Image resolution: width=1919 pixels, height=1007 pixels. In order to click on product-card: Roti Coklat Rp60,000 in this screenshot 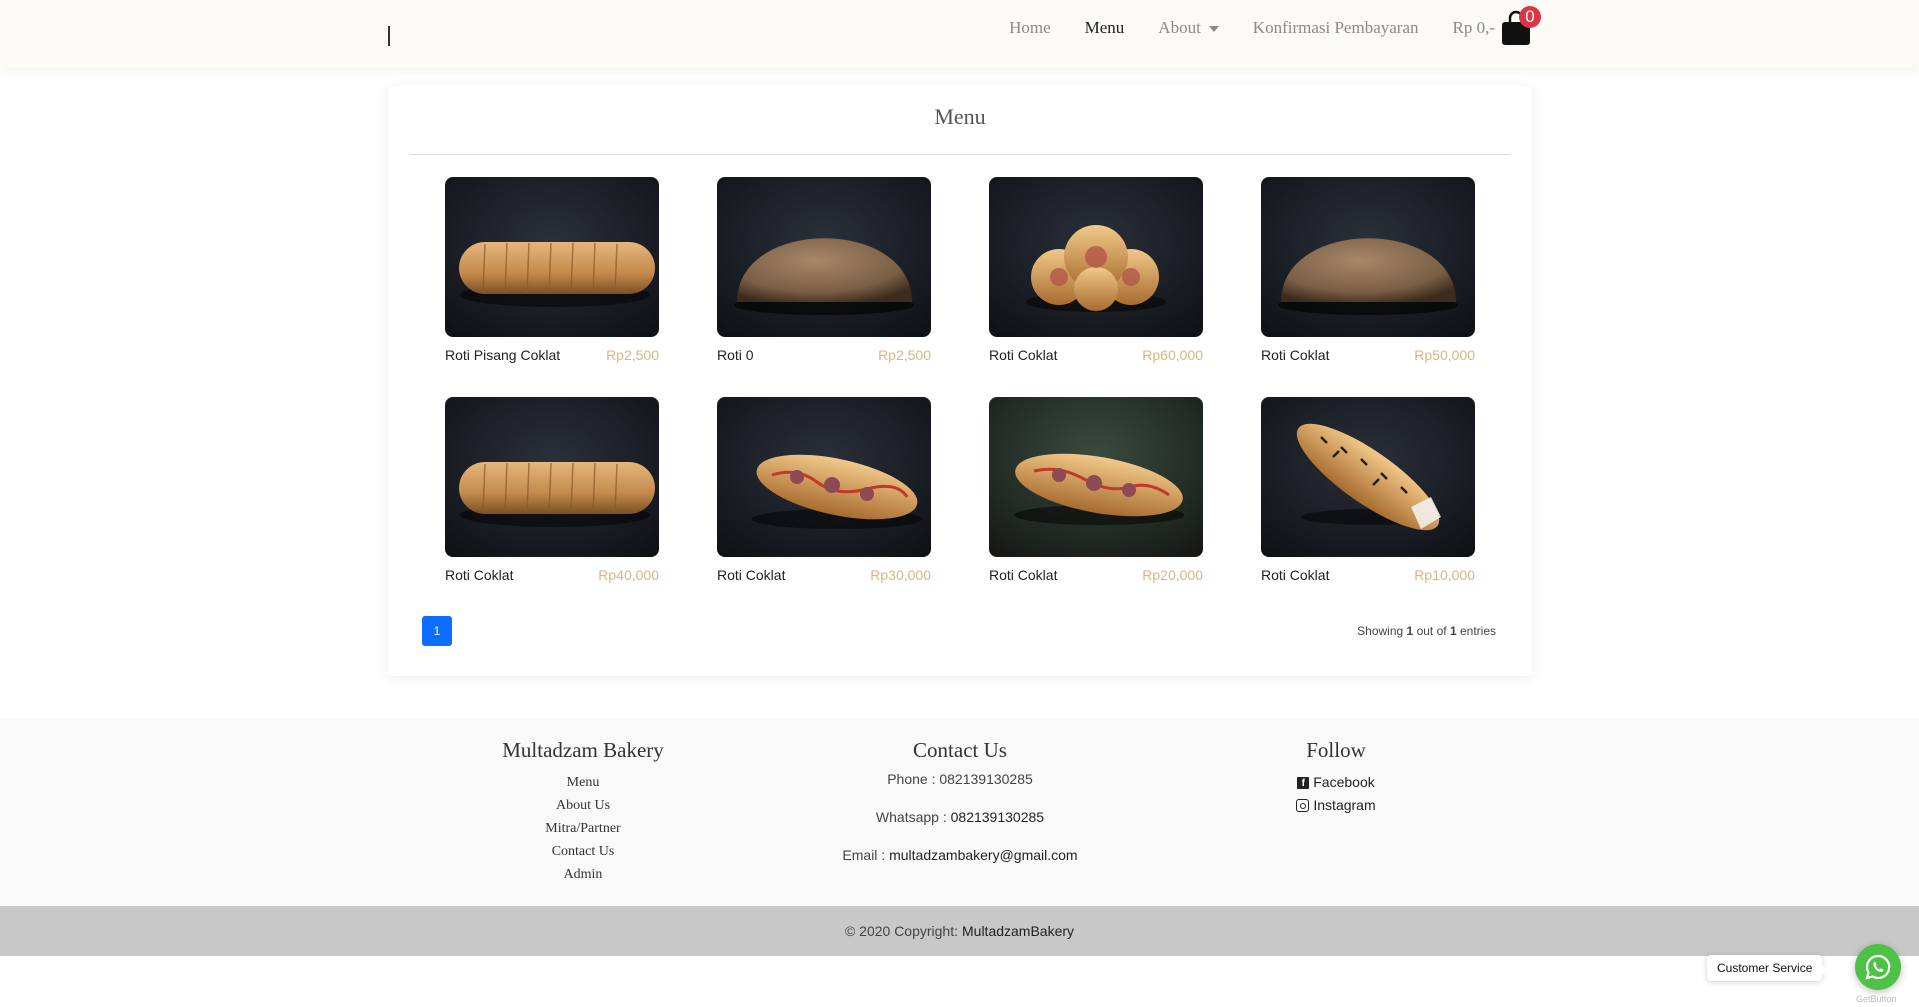, I will do `click(1096, 277)`.